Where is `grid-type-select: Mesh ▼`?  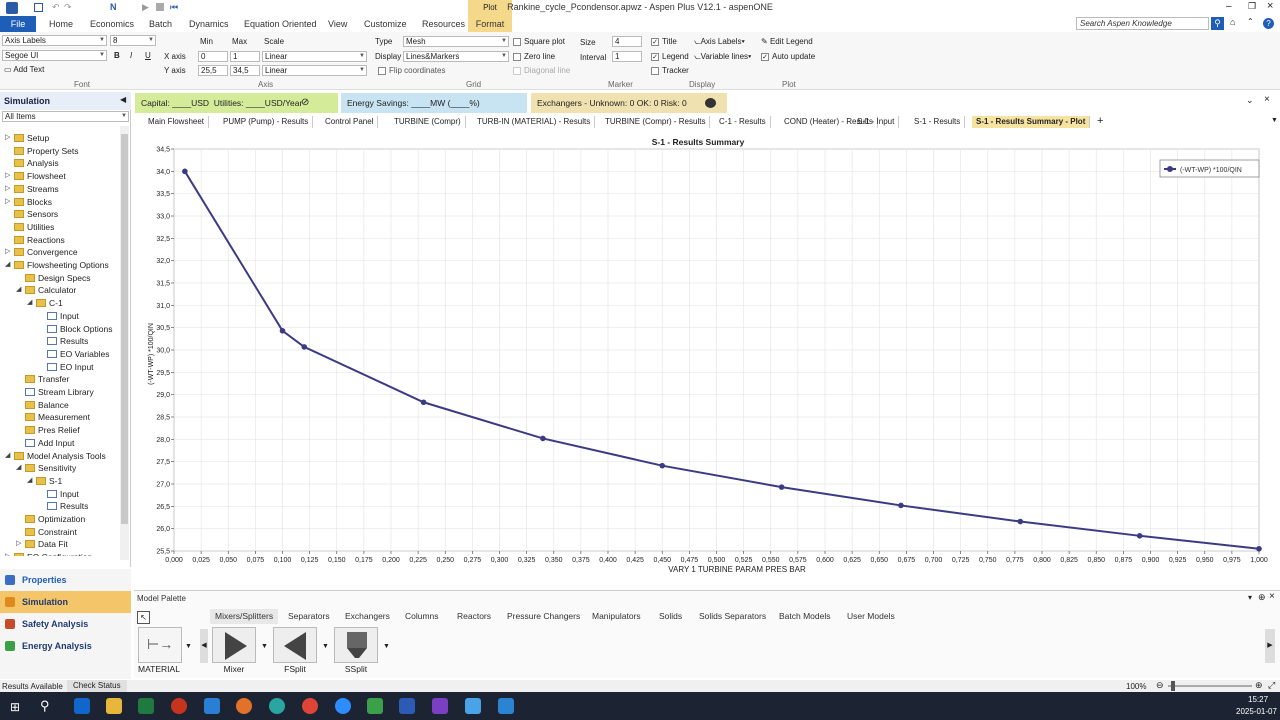
grid-type-select: Mesh ▼ is located at coordinates (456, 41).